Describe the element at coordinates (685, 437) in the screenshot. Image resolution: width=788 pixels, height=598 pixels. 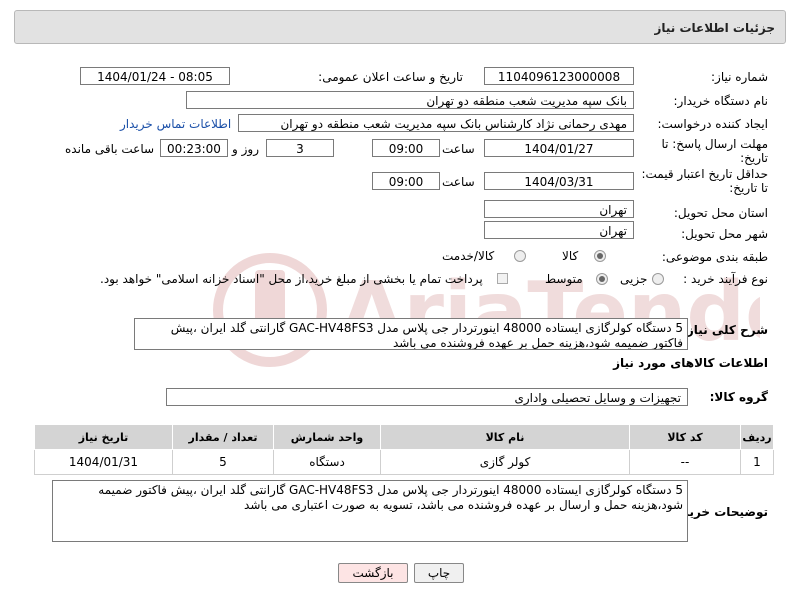
I see `col-code: کد کالا` at that location.